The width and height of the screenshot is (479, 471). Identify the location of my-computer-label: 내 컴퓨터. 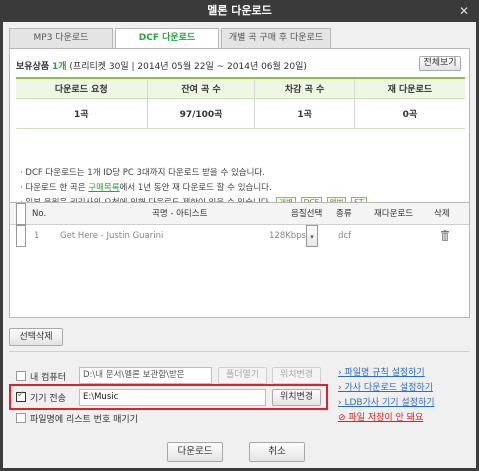
(48, 378).